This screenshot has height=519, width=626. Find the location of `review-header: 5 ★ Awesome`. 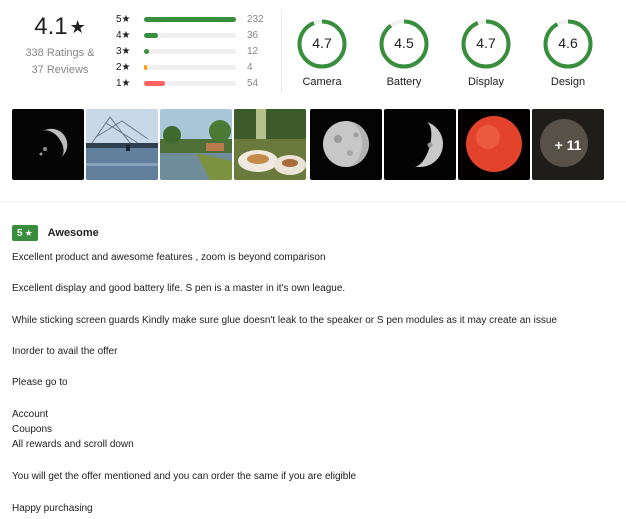

review-header: 5 ★ Awesome is located at coordinates (55, 233).